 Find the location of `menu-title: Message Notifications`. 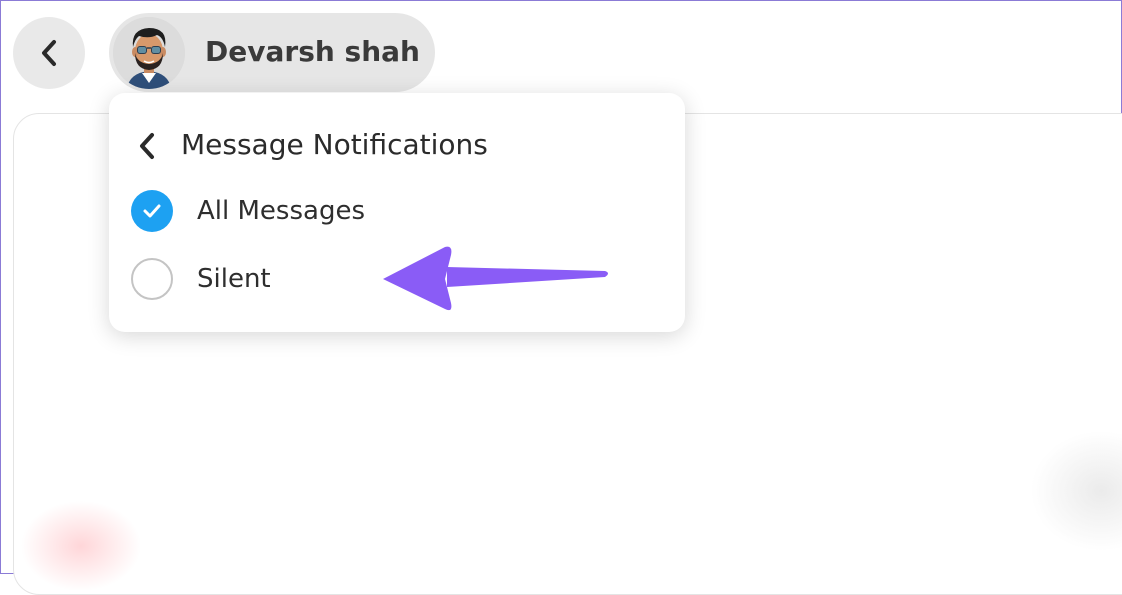

menu-title: Message Notifications is located at coordinates (334, 144).